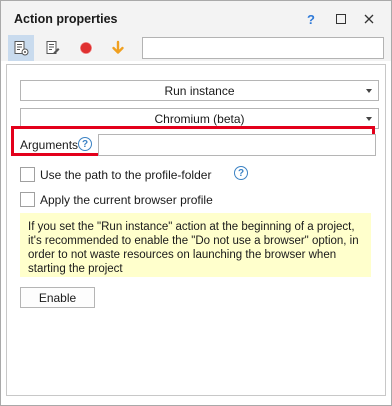  I want to click on current-profile-label: Apply the current browser profile, so click(126, 200).